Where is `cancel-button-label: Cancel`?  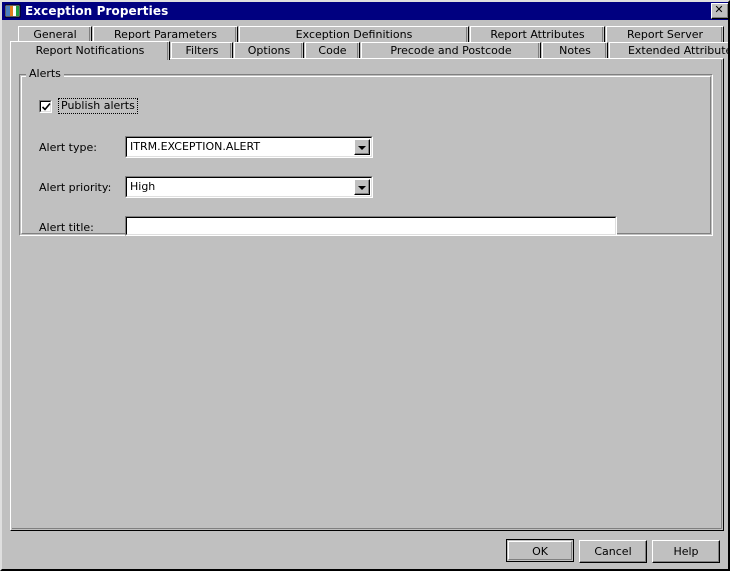
cancel-button-label: Cancel is located at coordinates (613, 551).